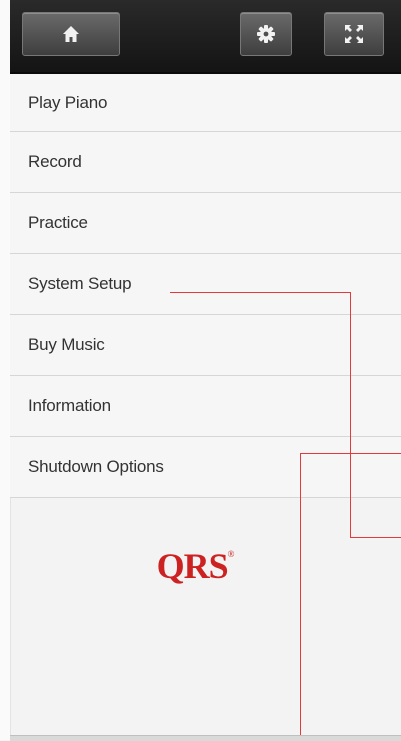 The height and width of the screenshot is (741, 401). I want to click on menu-item-label: Record, so click(55, 161).